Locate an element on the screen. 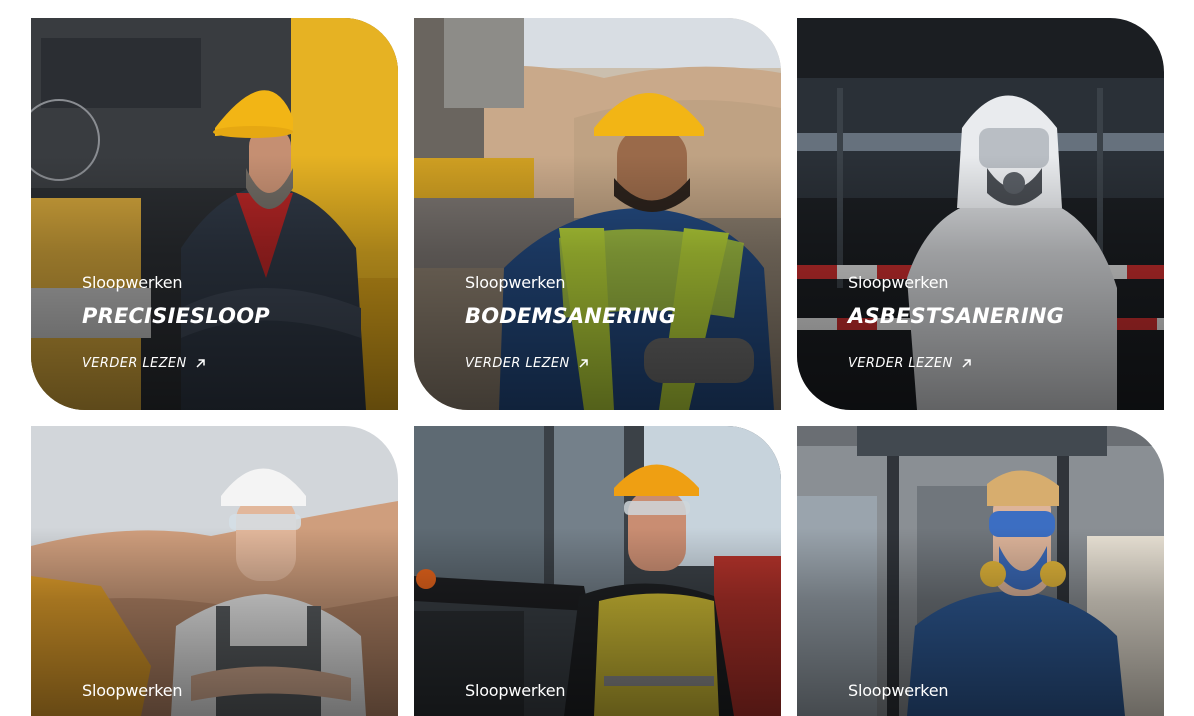  card-photo-worker-machinery is located at coordinates (597, 571).